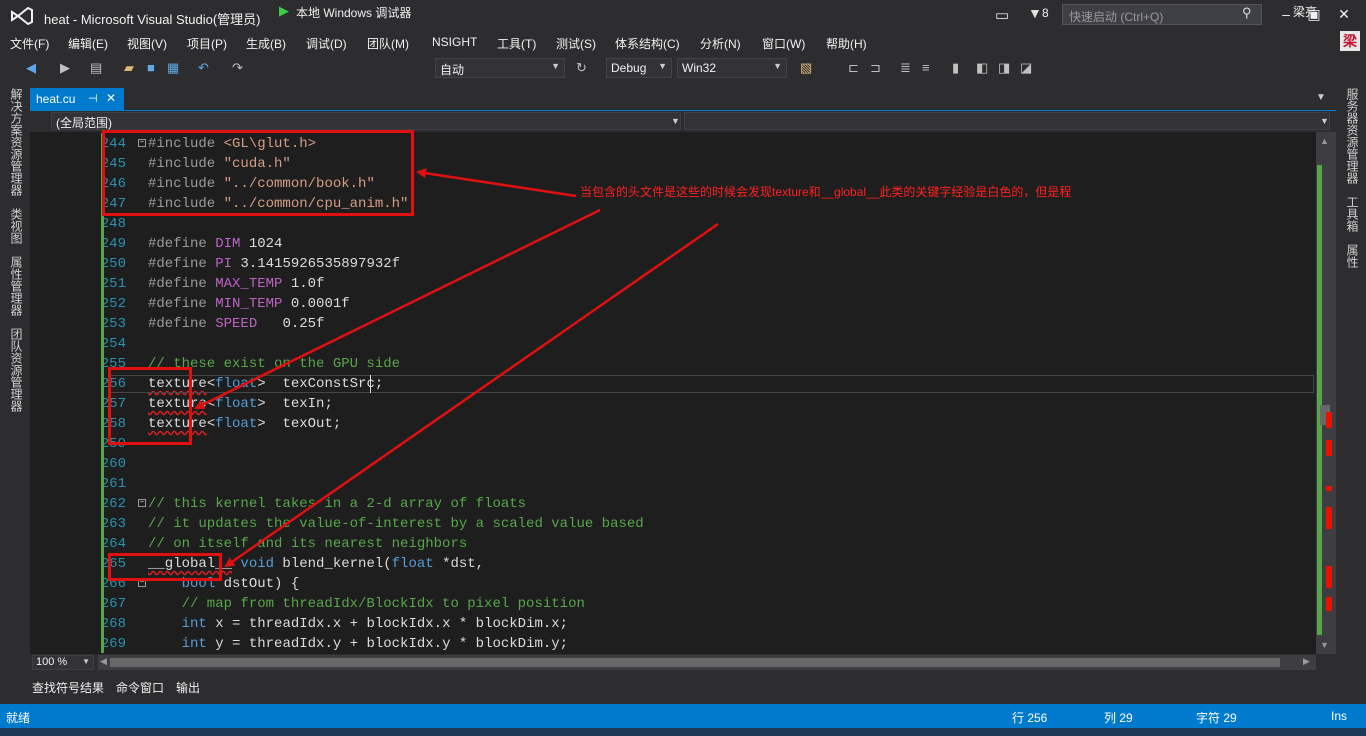 The image size is (1366, 736). What do you see at coordinates (188, 687) in the screenshot?
I see `output-tab: 输出` at bounding box center [188, 687].